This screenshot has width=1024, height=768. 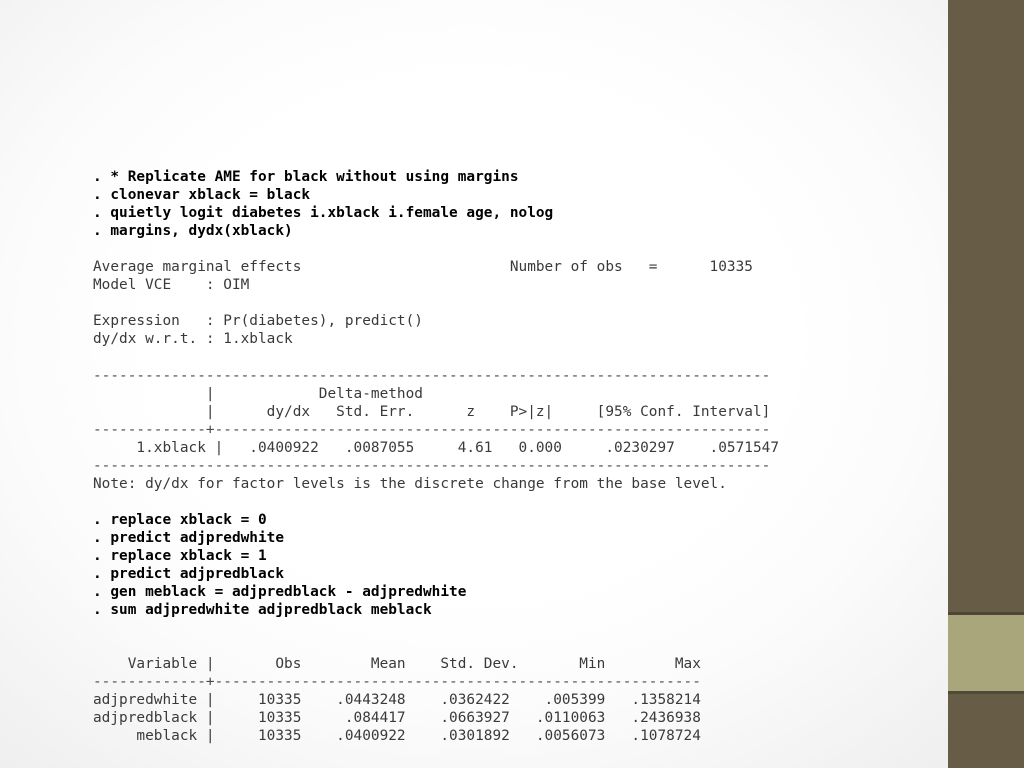 I want to click on console-command-line: . margins, dydx(xblack), so click(x=193, y=231).